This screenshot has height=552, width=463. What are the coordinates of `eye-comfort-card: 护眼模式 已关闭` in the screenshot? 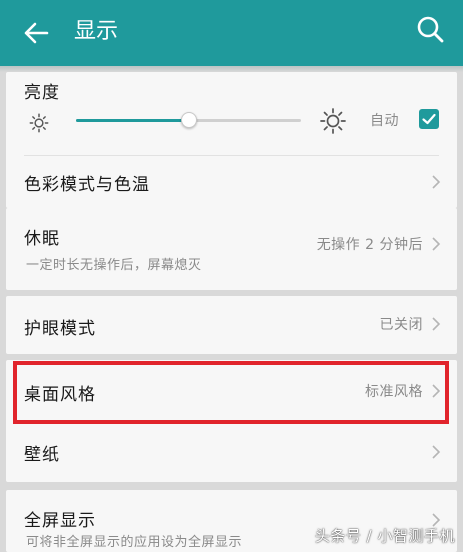 It's located at (231, 325).